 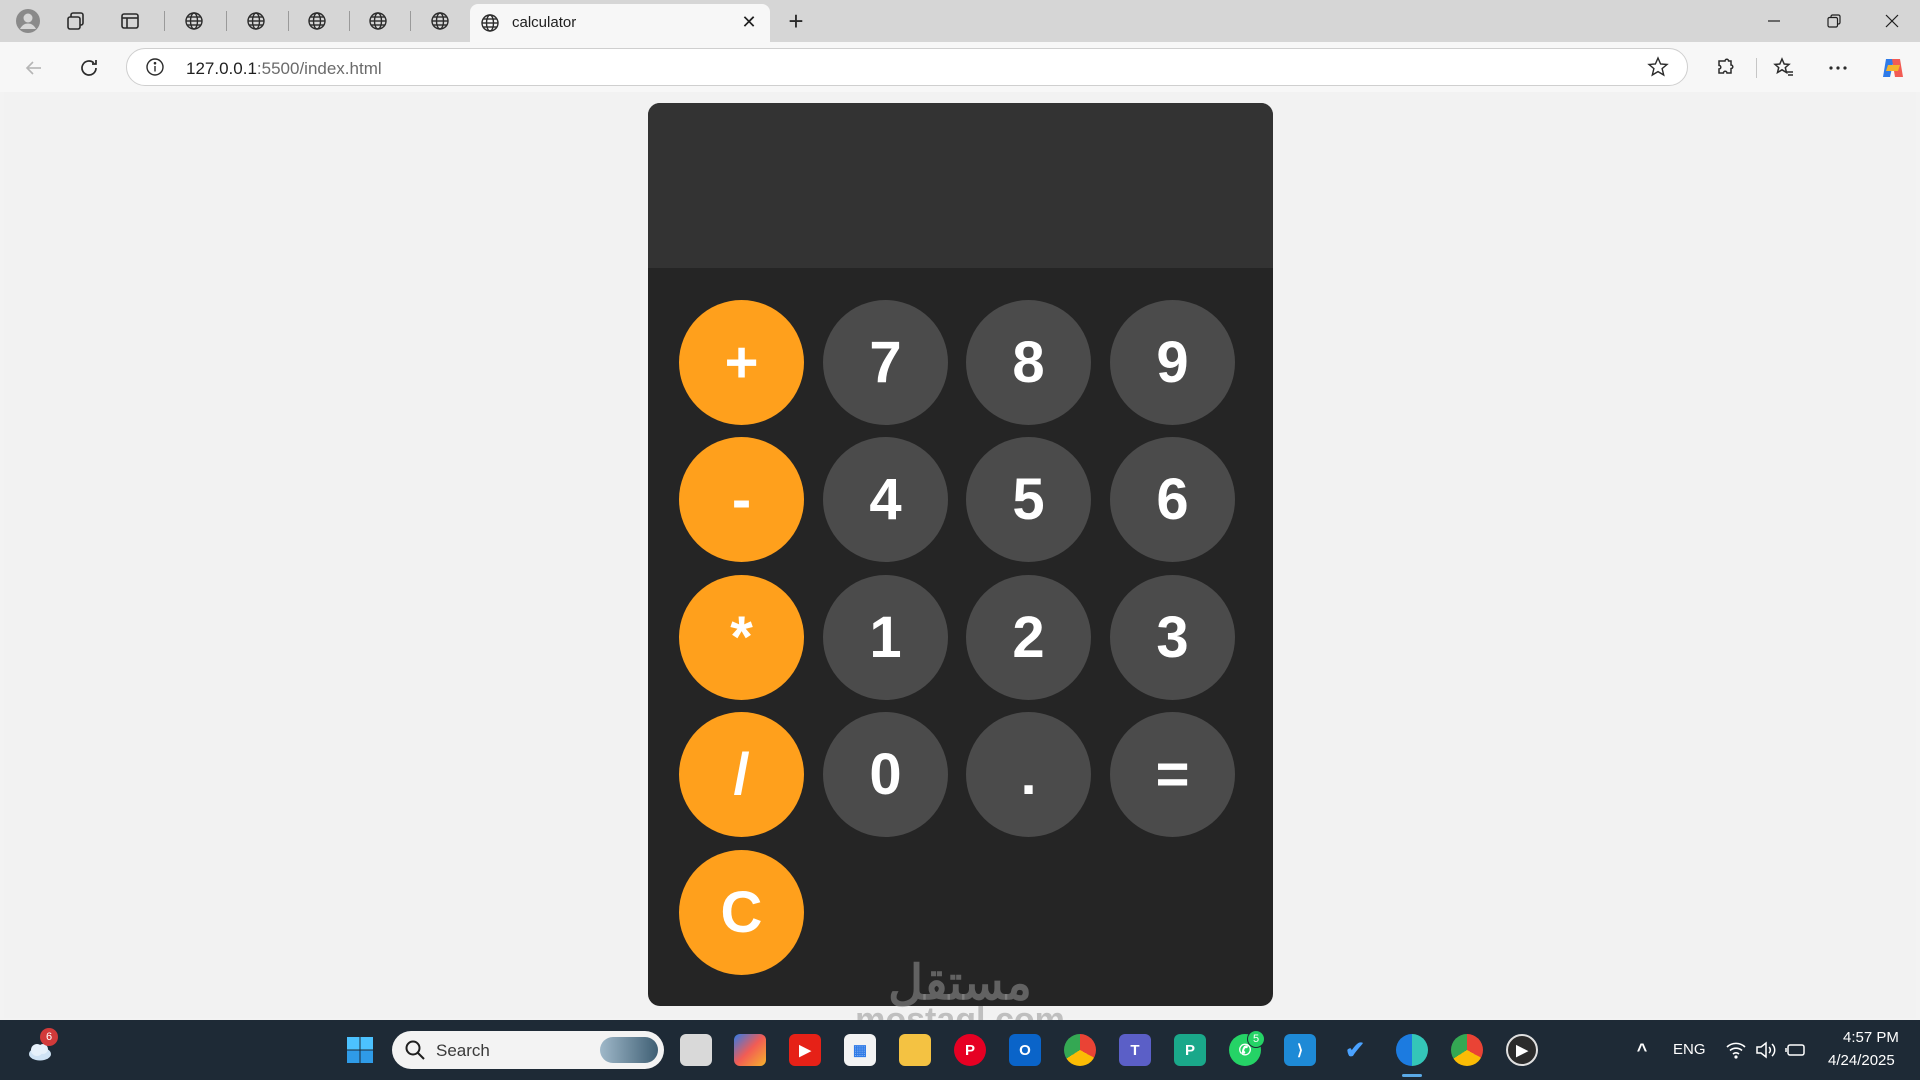 What do you see at coordinates (463, 1050) in the screenshot?
I see `search-placeholder: Search` at bounding box center [463, 1050].